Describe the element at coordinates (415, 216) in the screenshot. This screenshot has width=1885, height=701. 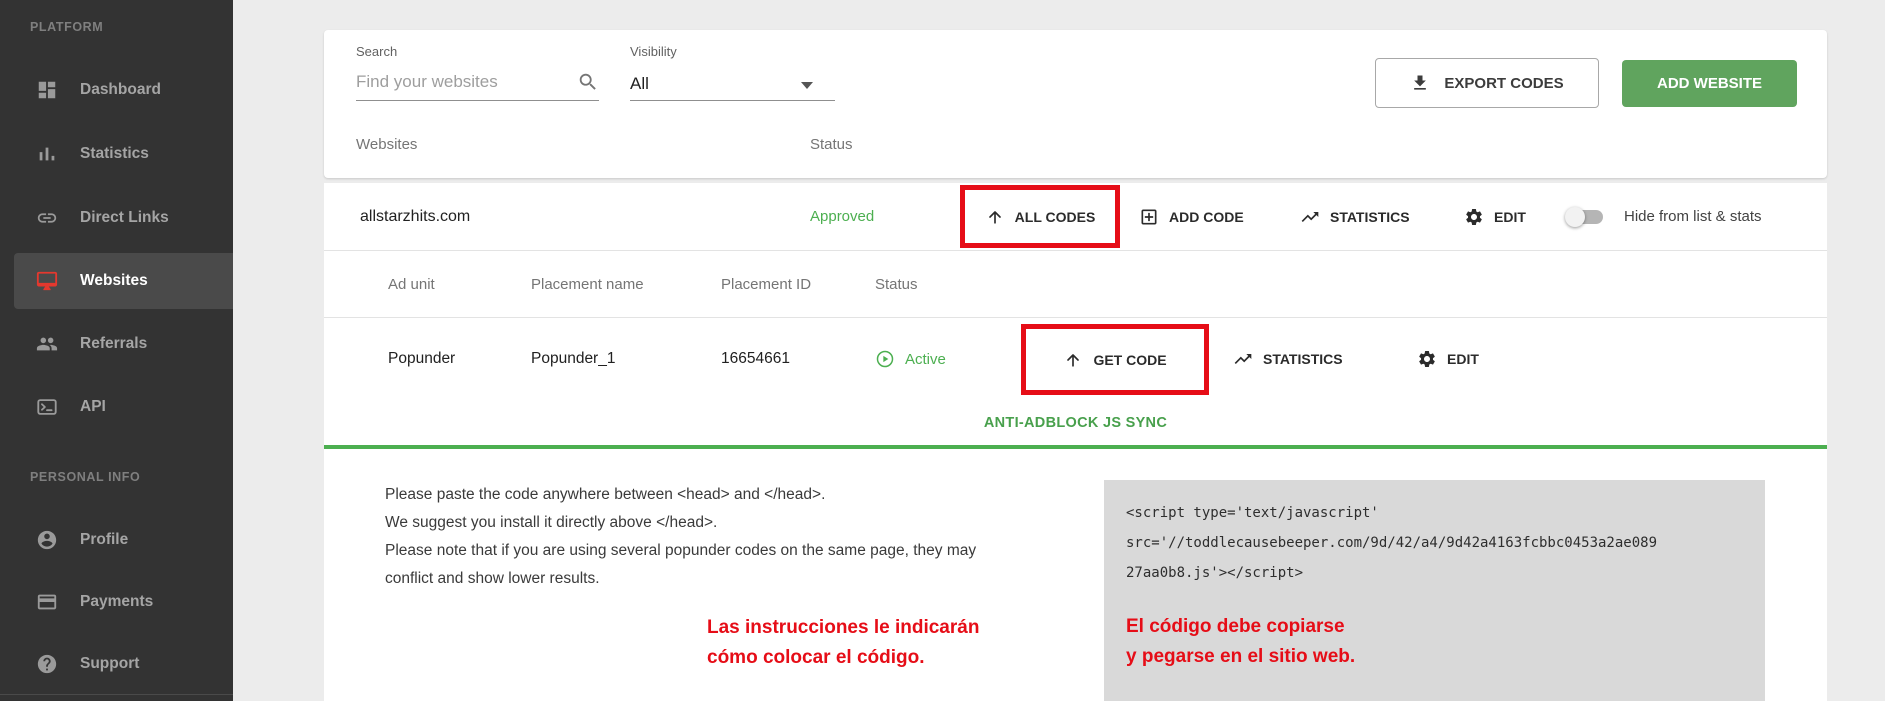
I see `website-name: allstarzhits.com` at that location.